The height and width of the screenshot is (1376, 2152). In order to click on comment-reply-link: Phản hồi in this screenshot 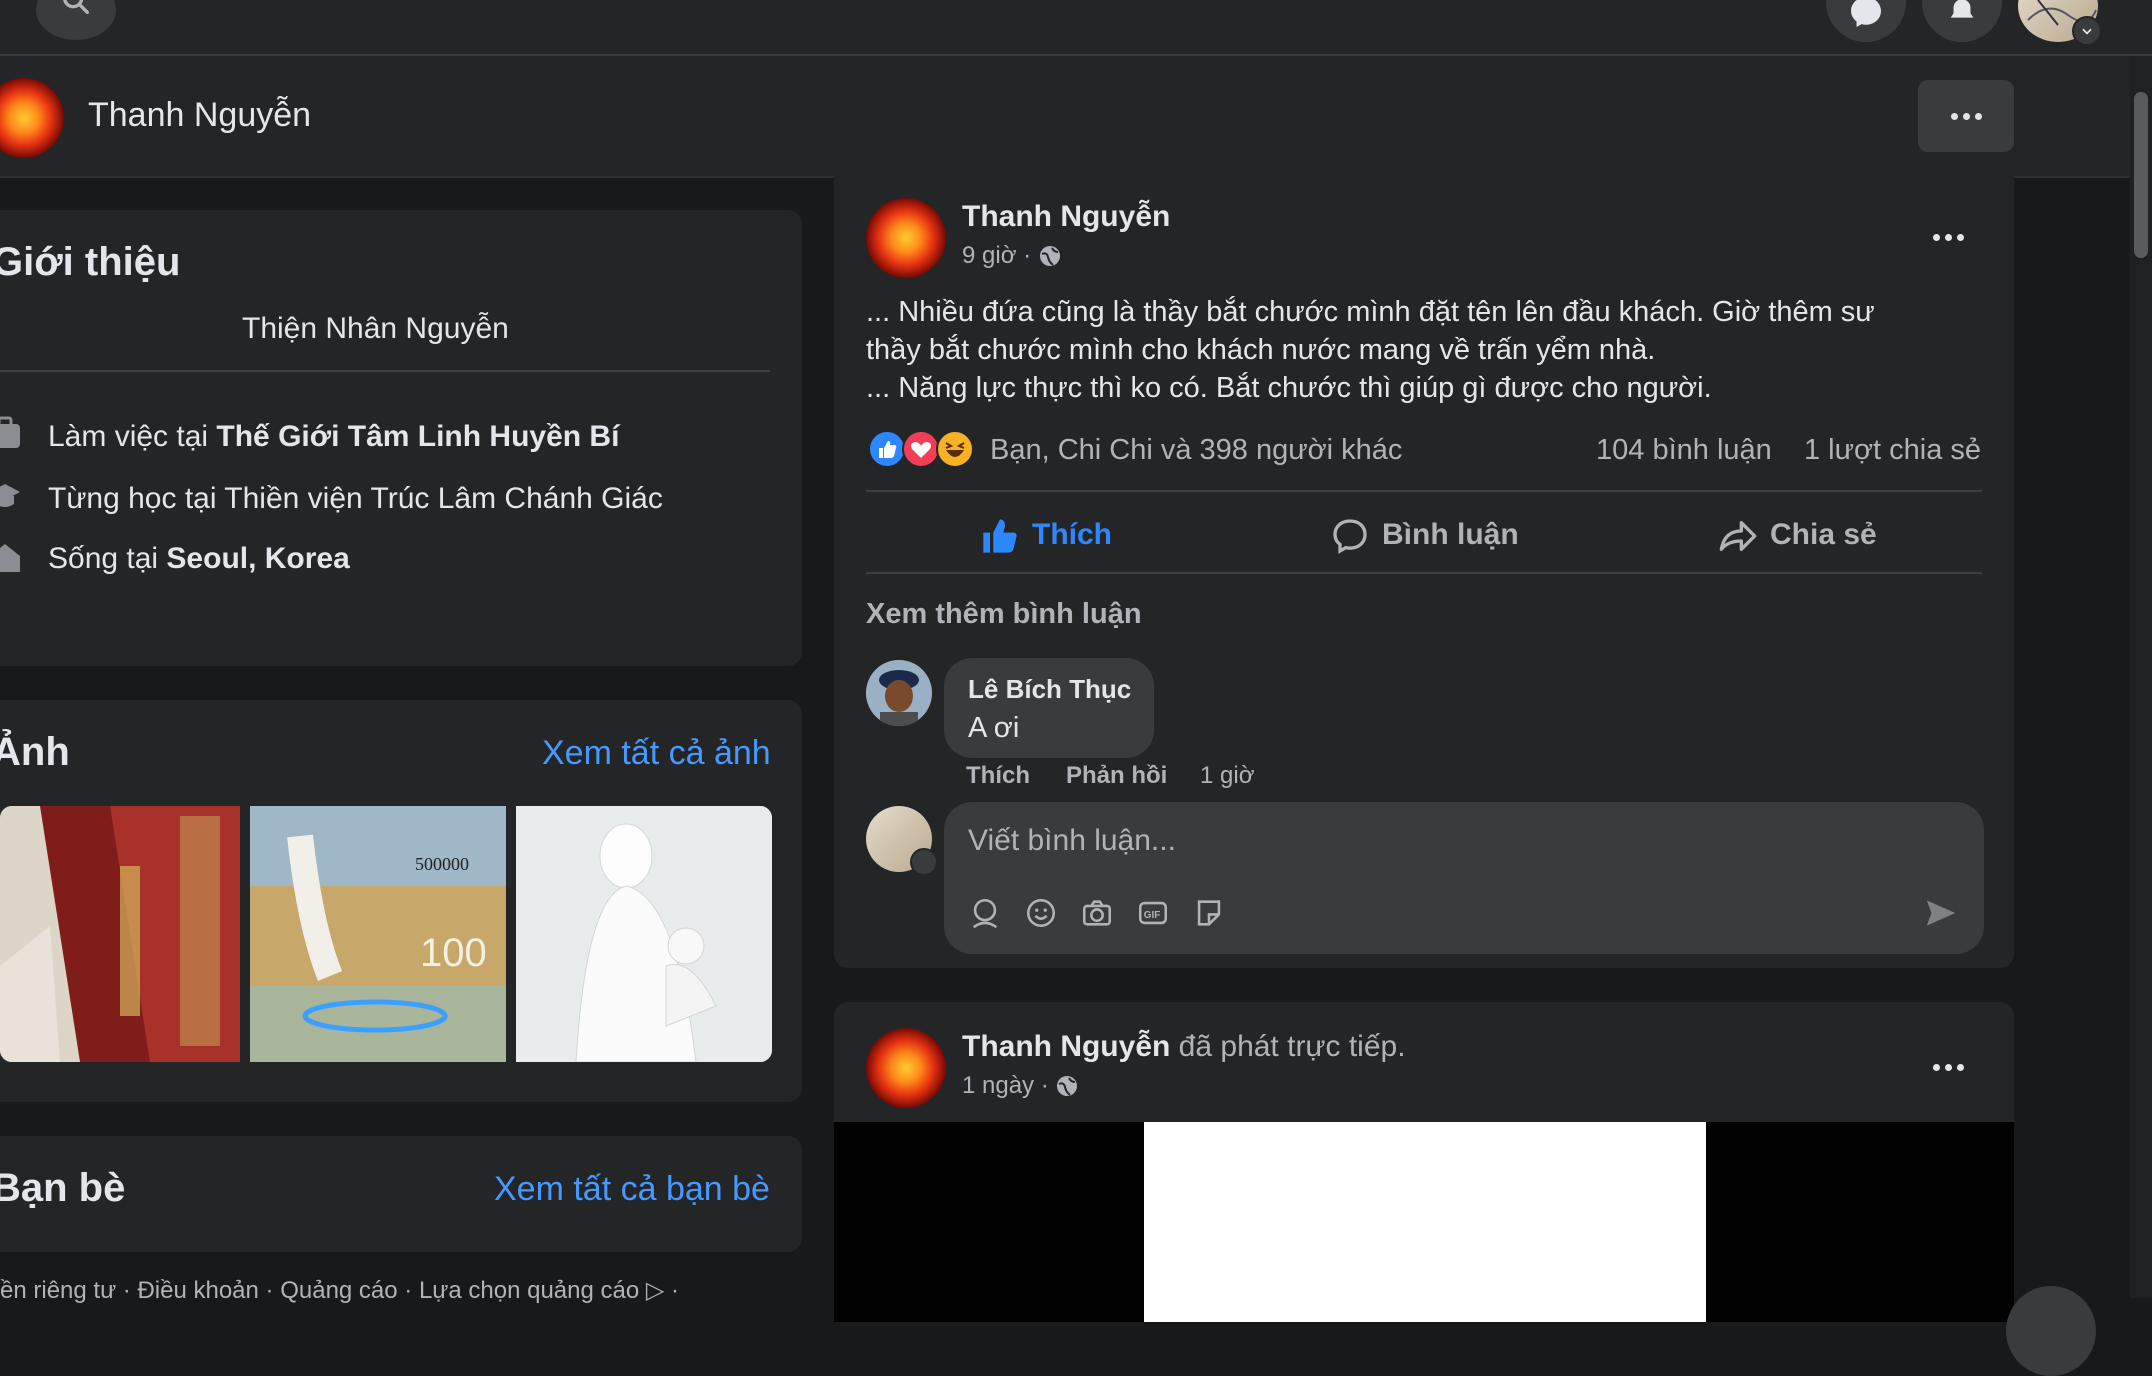, I will do `click(1116, 776)`.